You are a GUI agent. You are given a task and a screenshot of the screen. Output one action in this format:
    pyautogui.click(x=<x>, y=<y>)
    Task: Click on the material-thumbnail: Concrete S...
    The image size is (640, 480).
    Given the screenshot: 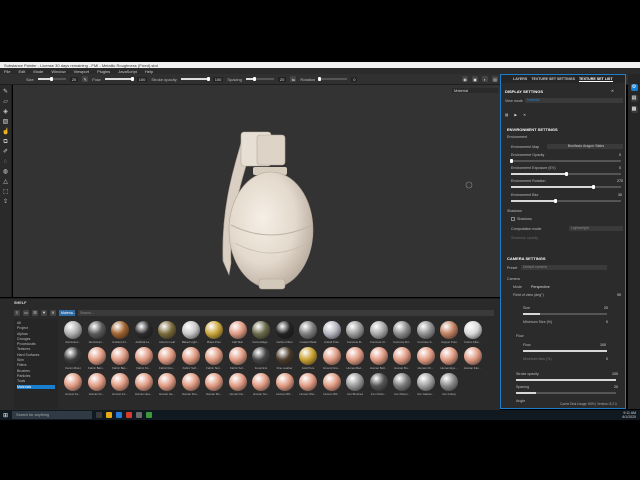 What is the action you would take?
    pyautogui.click(x=426, y=335)
    